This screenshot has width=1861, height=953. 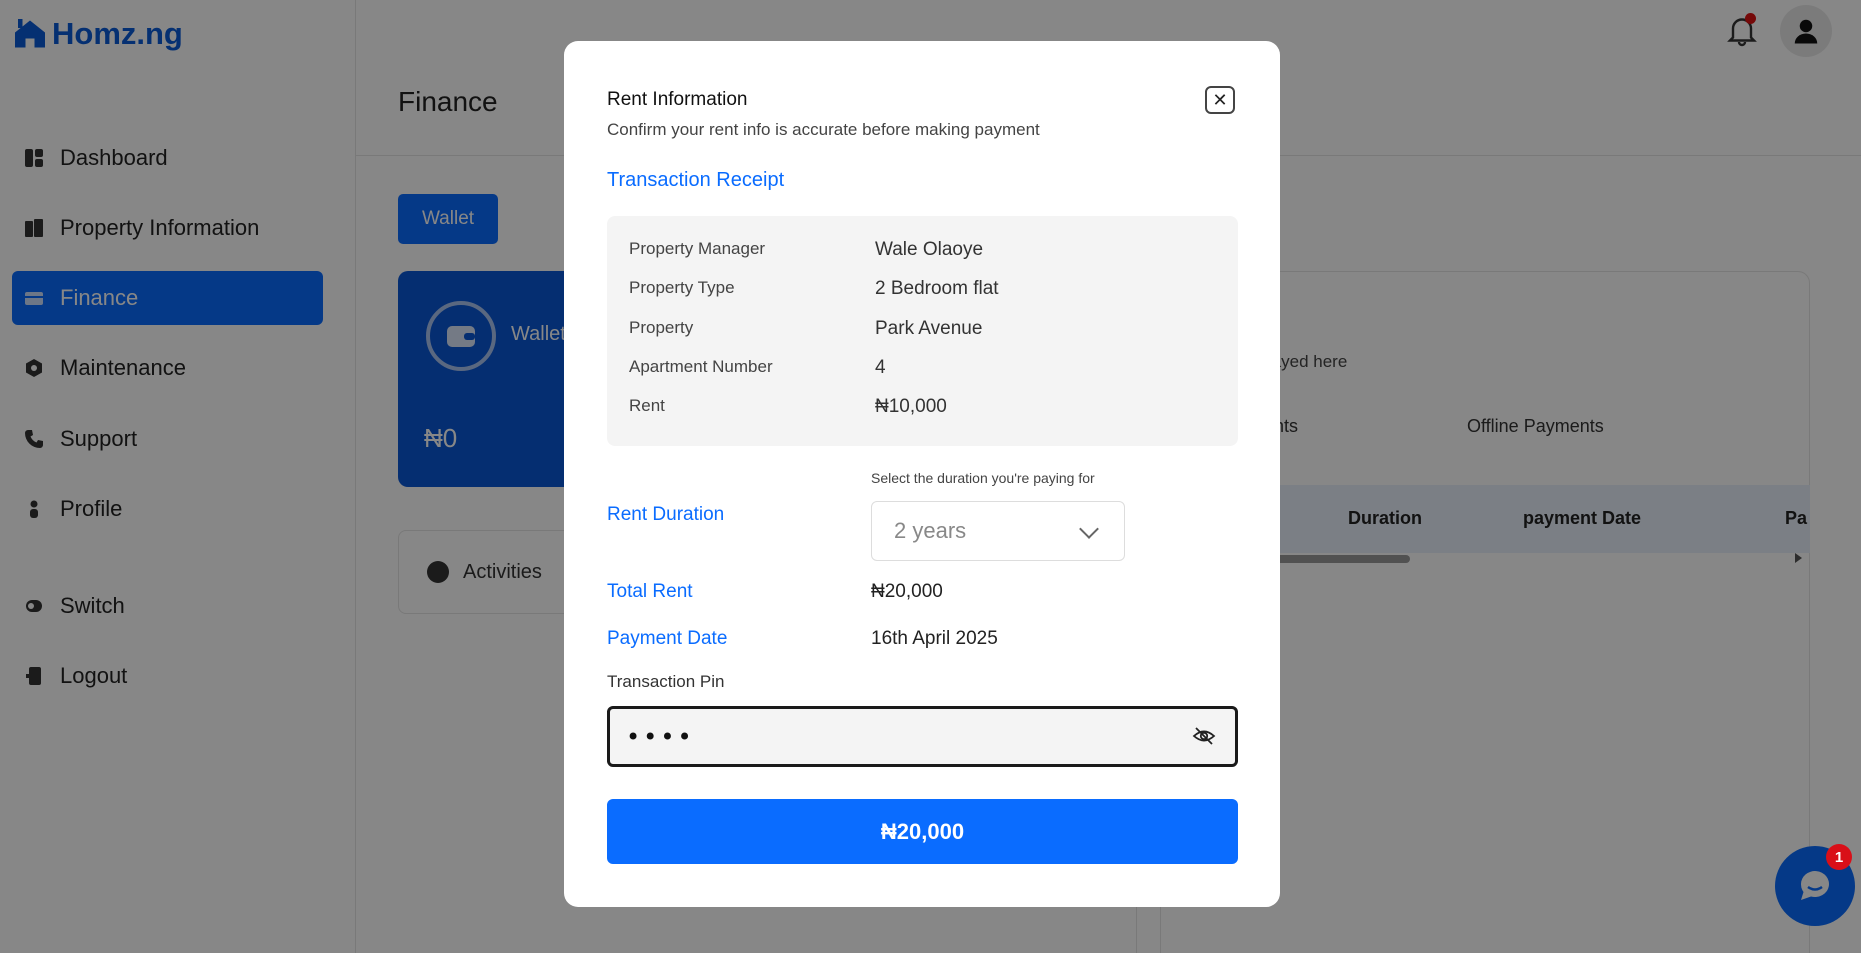 What do you see at coordinates (667, 638) in the screenshot?
I see `payment-date-label: Payment Date` at bounding box center [667, 638].